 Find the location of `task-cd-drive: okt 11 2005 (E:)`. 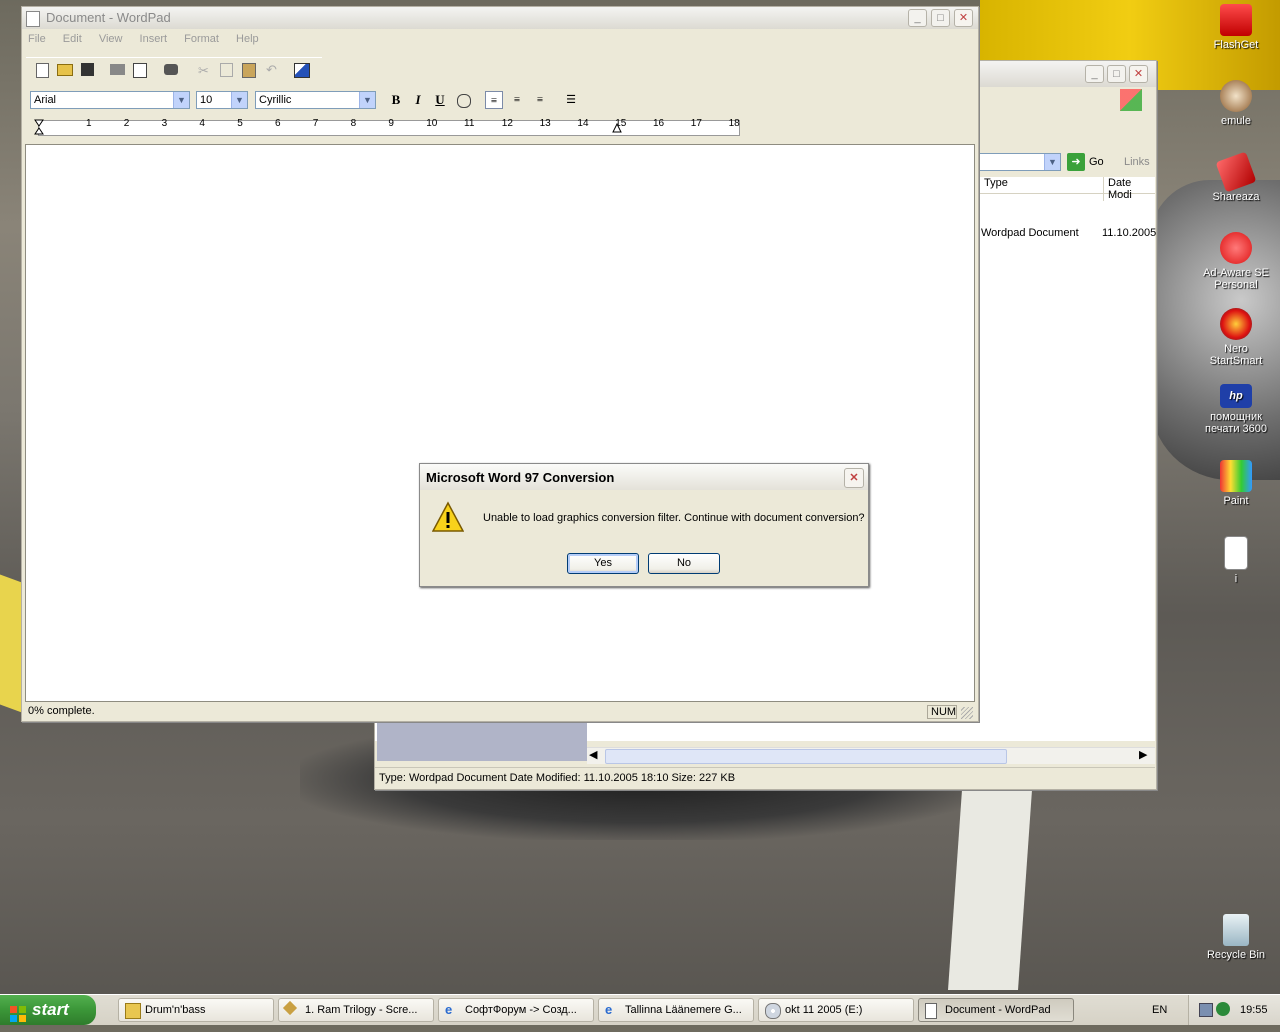

task-cd-drive: okt 11 2005 (E:) is located at coordinates (836, 1010).